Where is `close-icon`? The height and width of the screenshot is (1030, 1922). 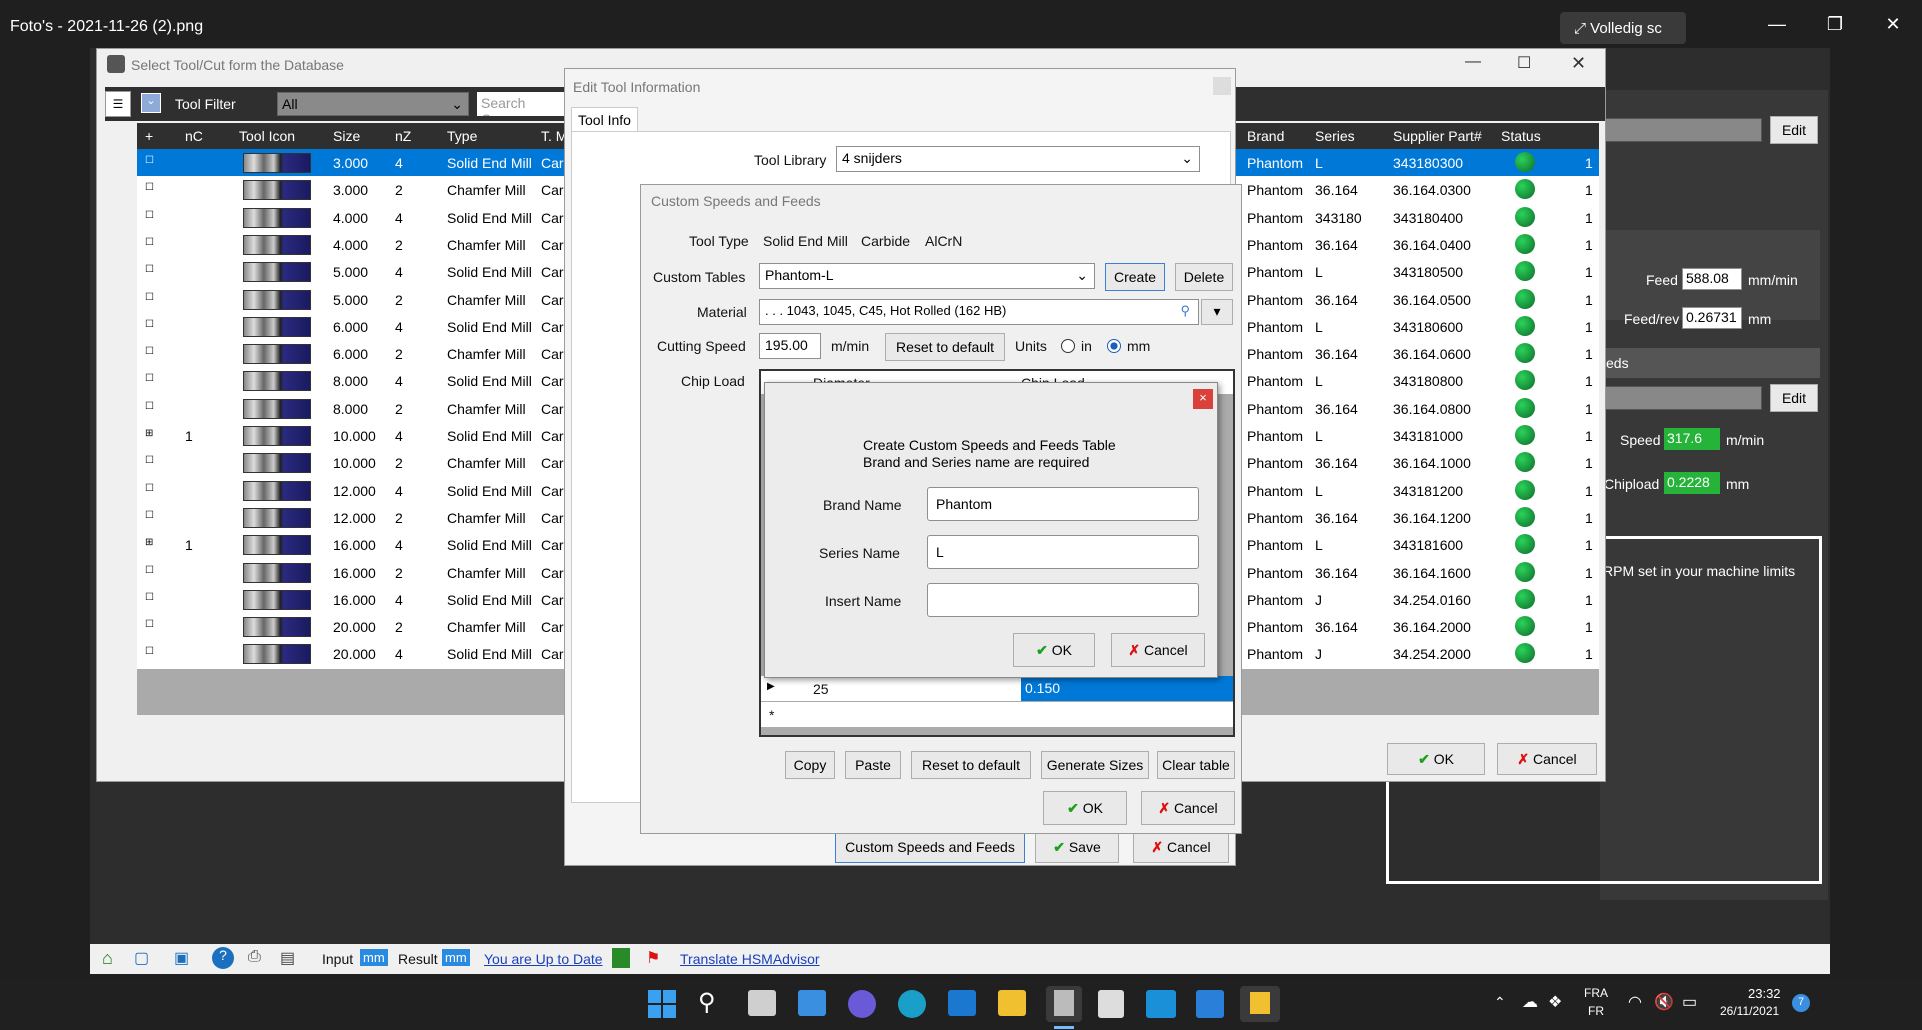 close-icon is located at coordinates (1222, 86).